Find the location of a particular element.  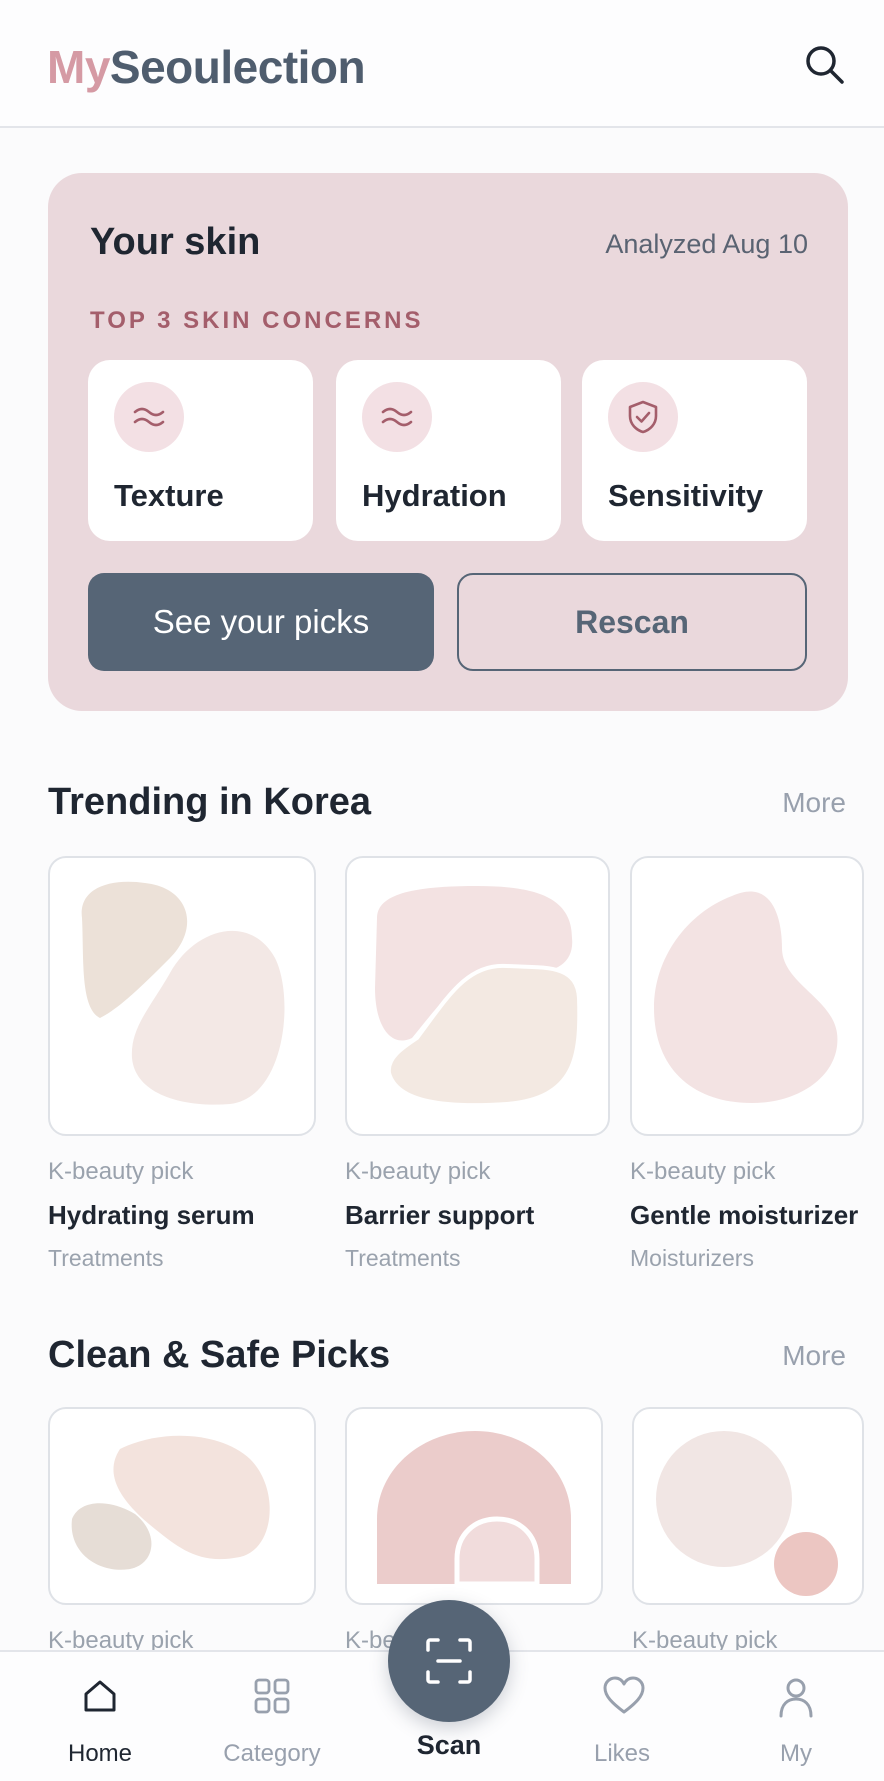

scan-icon is located at coordinates (449, 1661).